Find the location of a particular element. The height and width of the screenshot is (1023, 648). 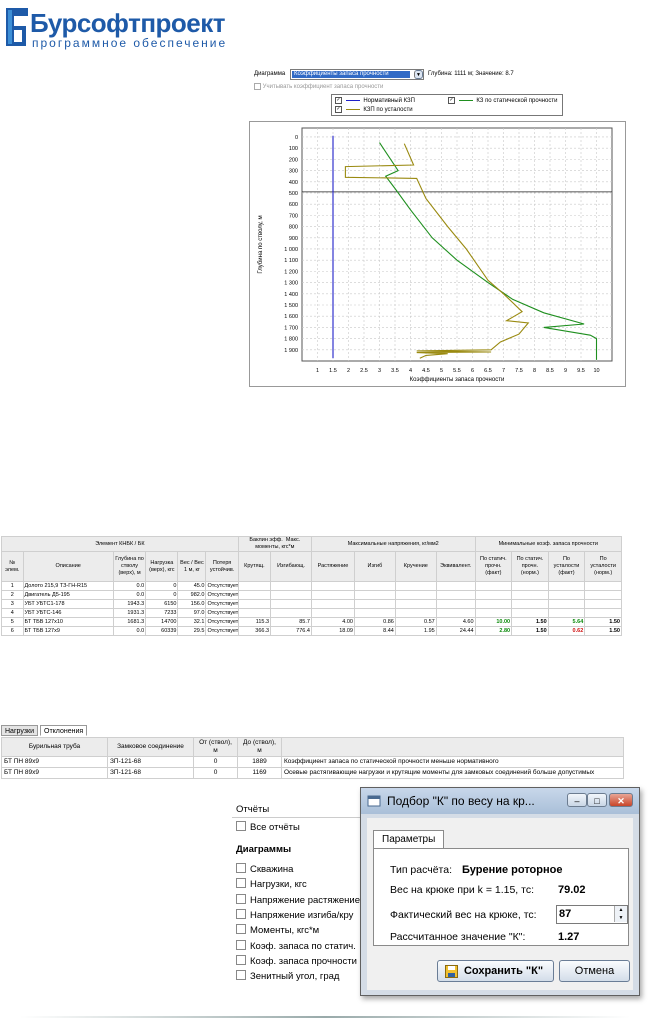

table-cell: БТ ТБВ 127х10 is located at coordinates (68, 622).